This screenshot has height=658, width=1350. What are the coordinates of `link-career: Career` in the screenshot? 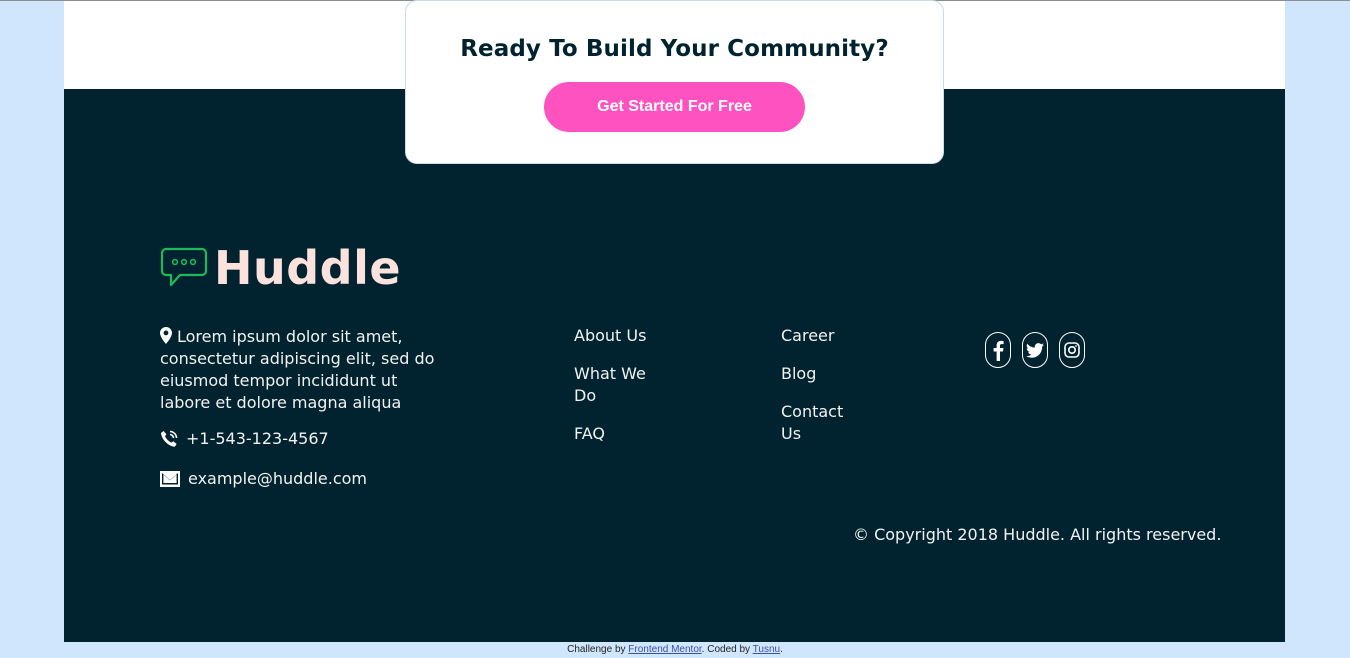 It's located at (816, 336).